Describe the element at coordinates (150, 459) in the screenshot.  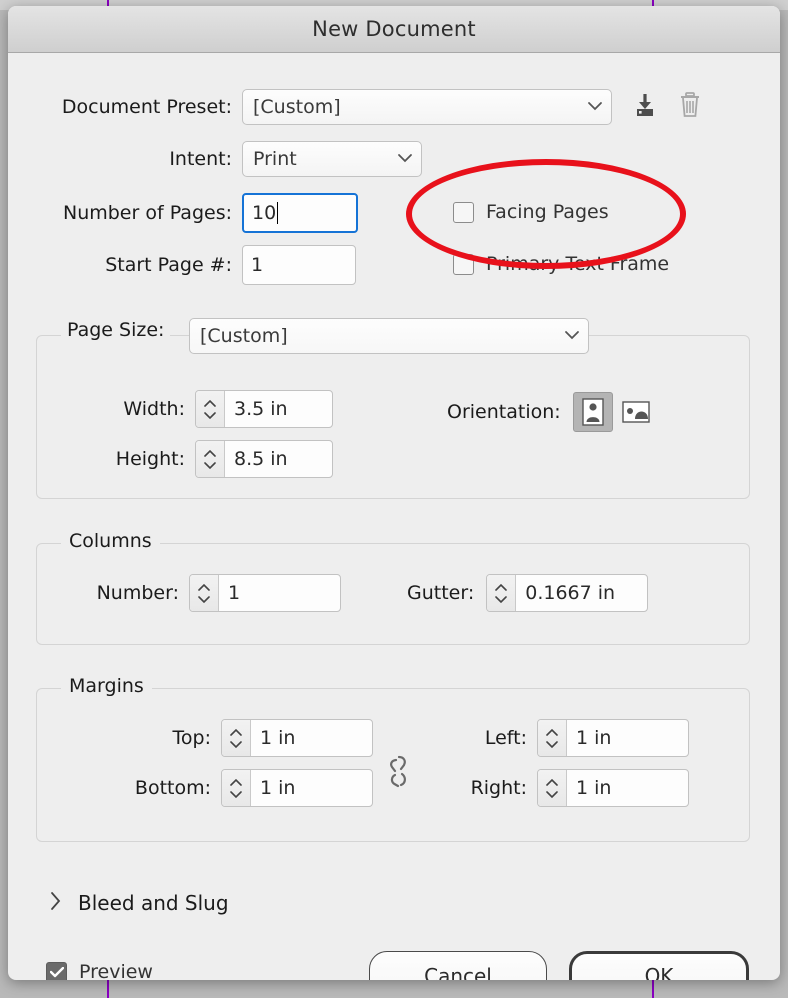
I see `height-label: Height:` at that location.